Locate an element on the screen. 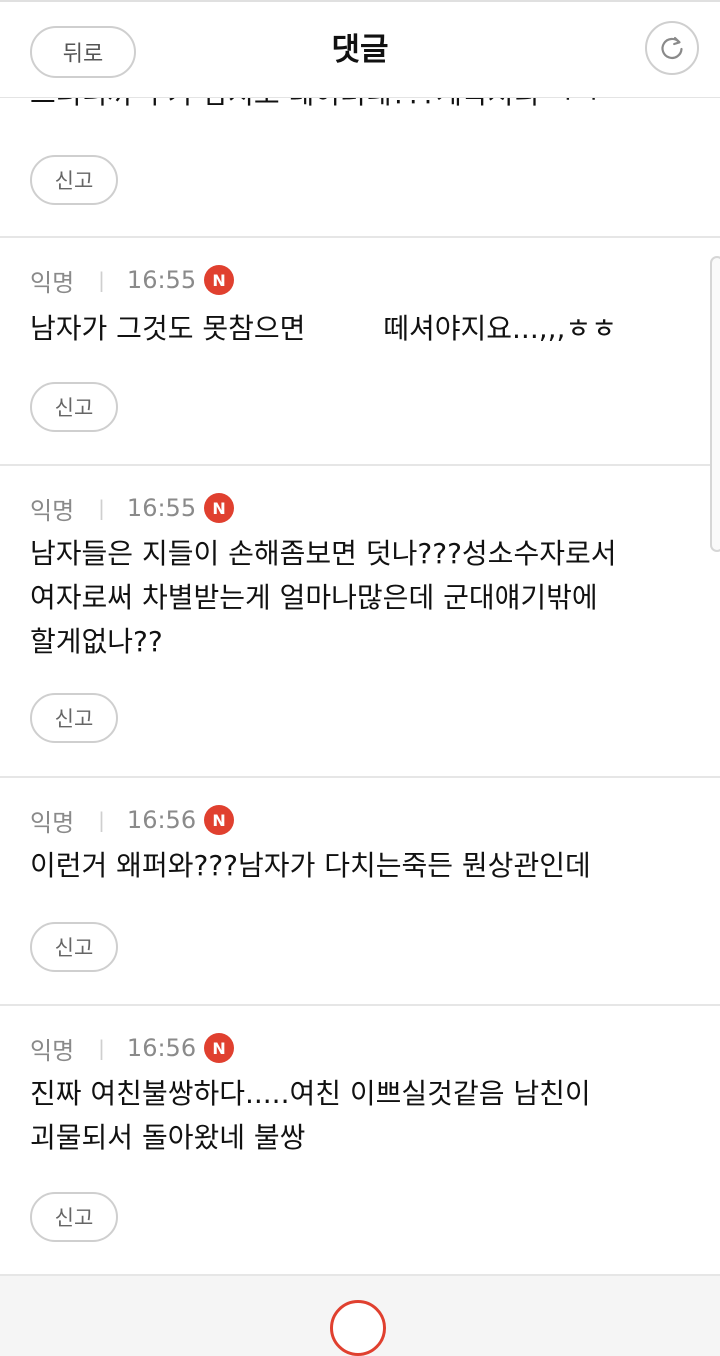  refresh-button is located at coordinates (672, 48).